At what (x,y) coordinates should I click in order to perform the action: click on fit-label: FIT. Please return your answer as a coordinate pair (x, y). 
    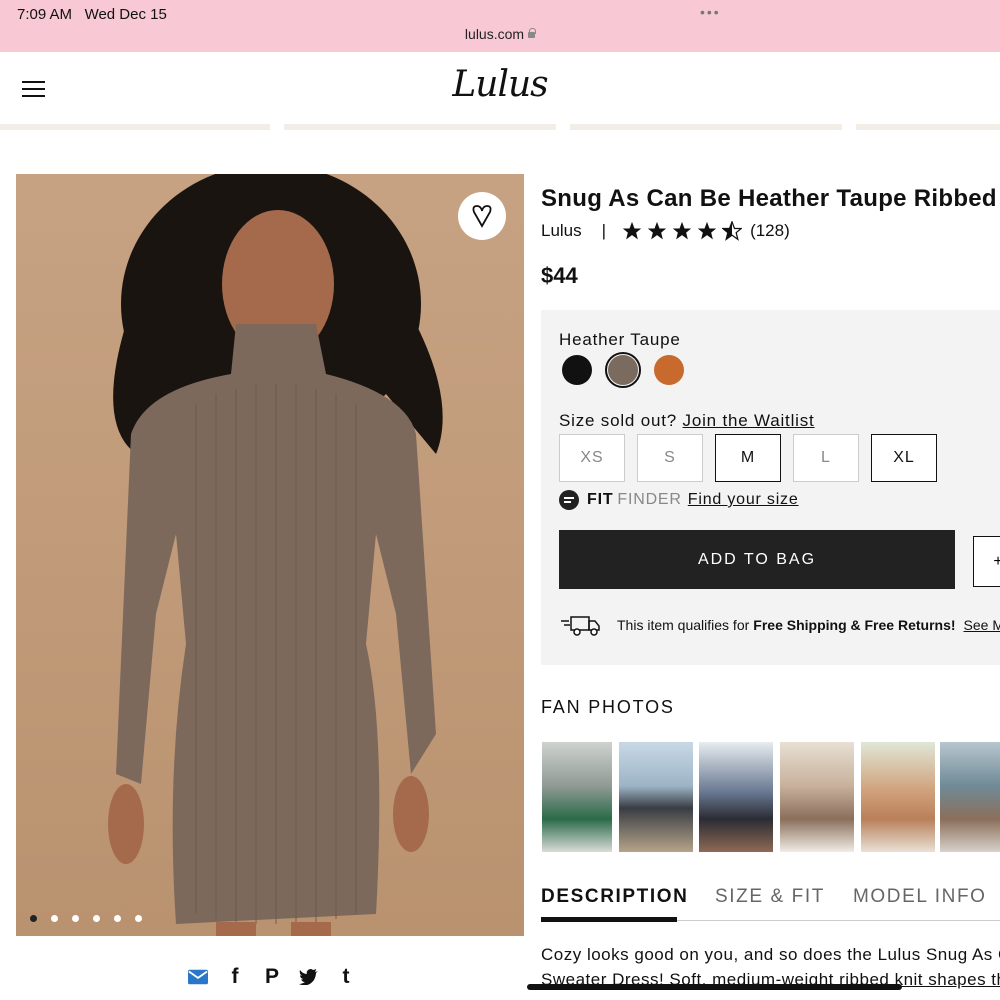
    Looking at the image, I should click on (600, 499).